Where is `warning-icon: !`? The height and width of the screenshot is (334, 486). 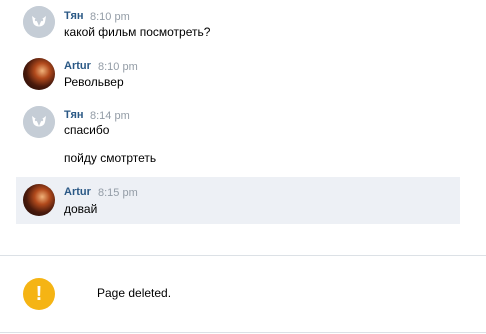 warning-icon: ! is located at coordinates (39, 294).